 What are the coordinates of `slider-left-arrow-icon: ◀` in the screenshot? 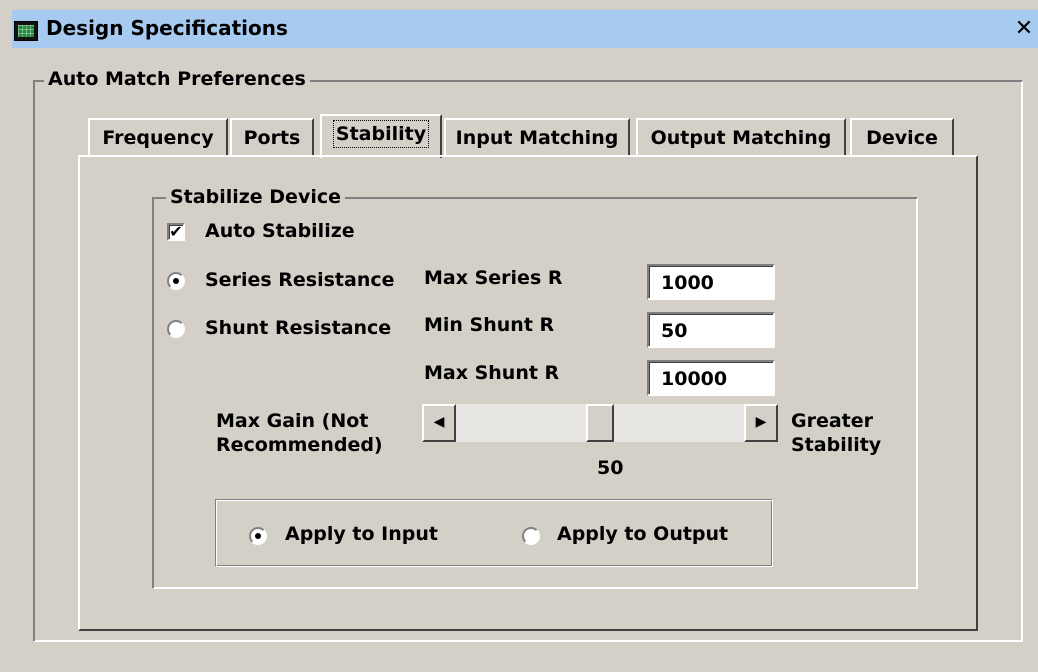 It's located at (439, 423).